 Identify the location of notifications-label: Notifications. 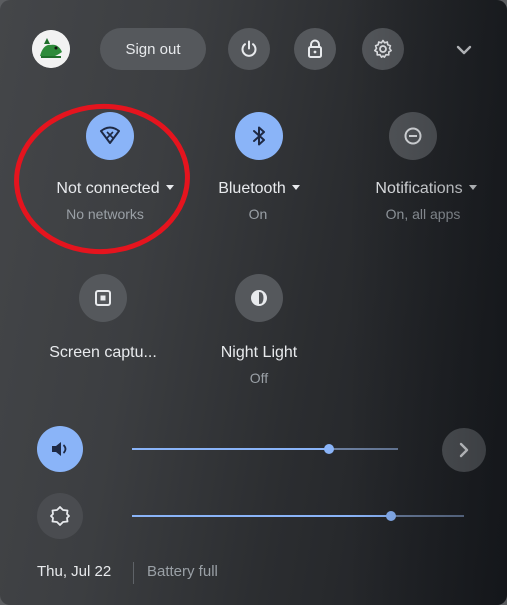
(419, 188).